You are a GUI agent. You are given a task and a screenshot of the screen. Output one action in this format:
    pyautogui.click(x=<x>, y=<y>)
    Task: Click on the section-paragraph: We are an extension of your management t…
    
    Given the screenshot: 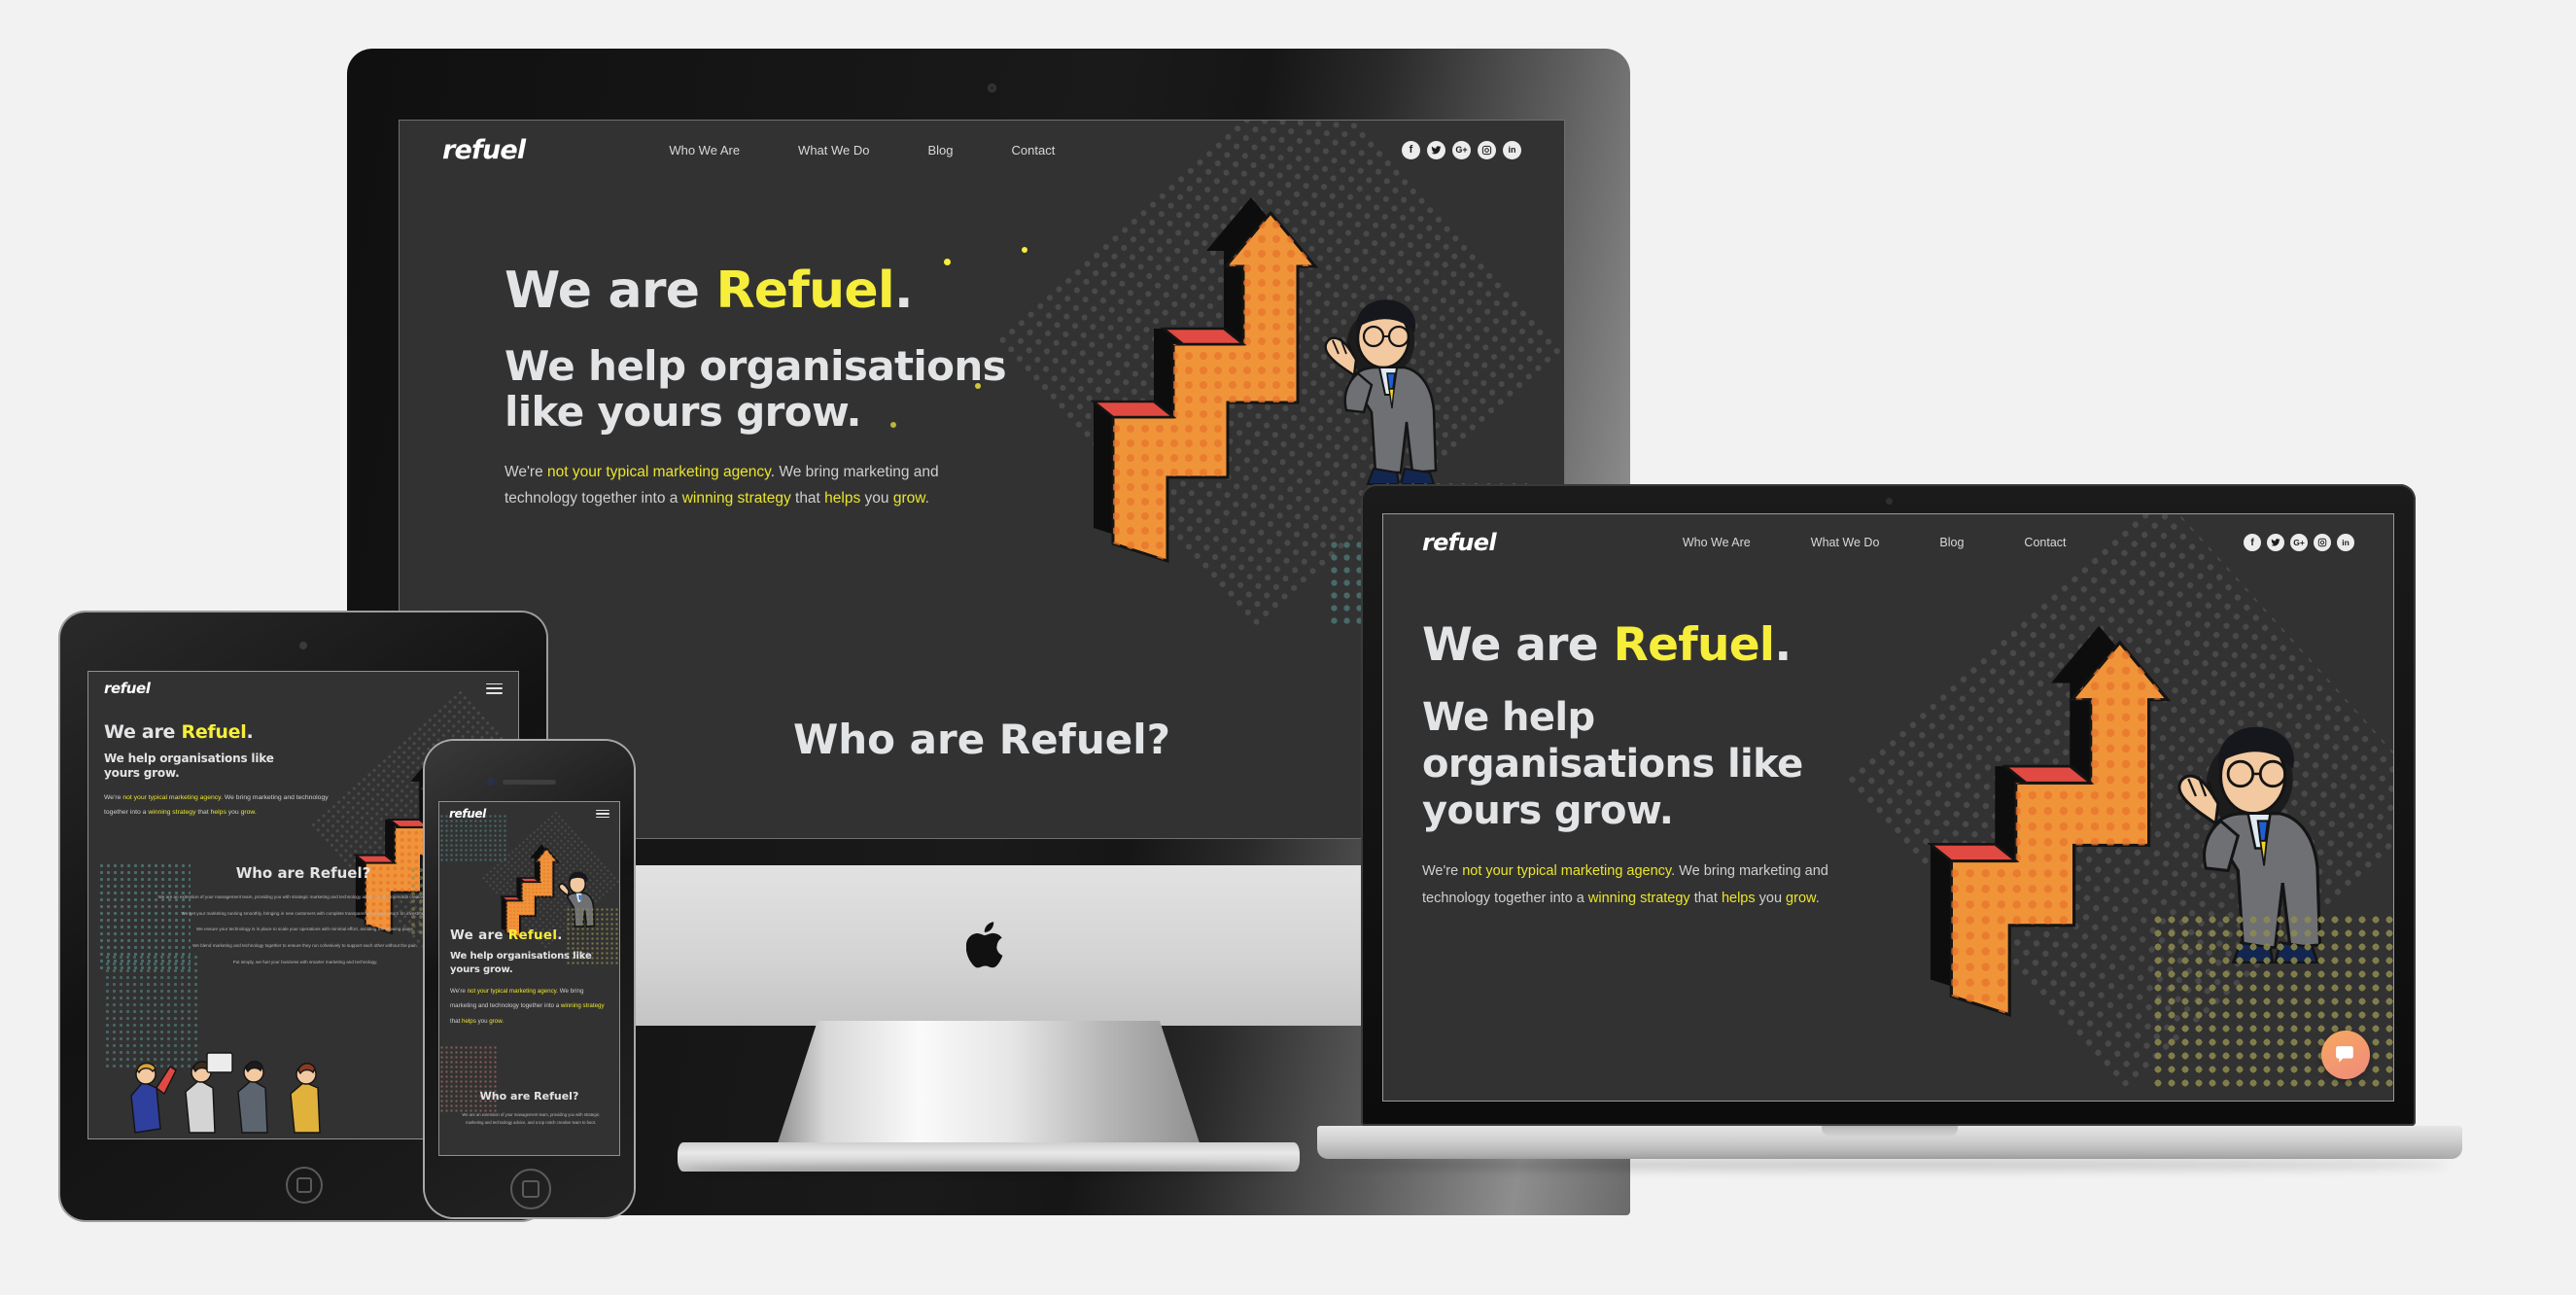 What is the action you would take?
    pyautogui.click(x=531, y=1119)
    